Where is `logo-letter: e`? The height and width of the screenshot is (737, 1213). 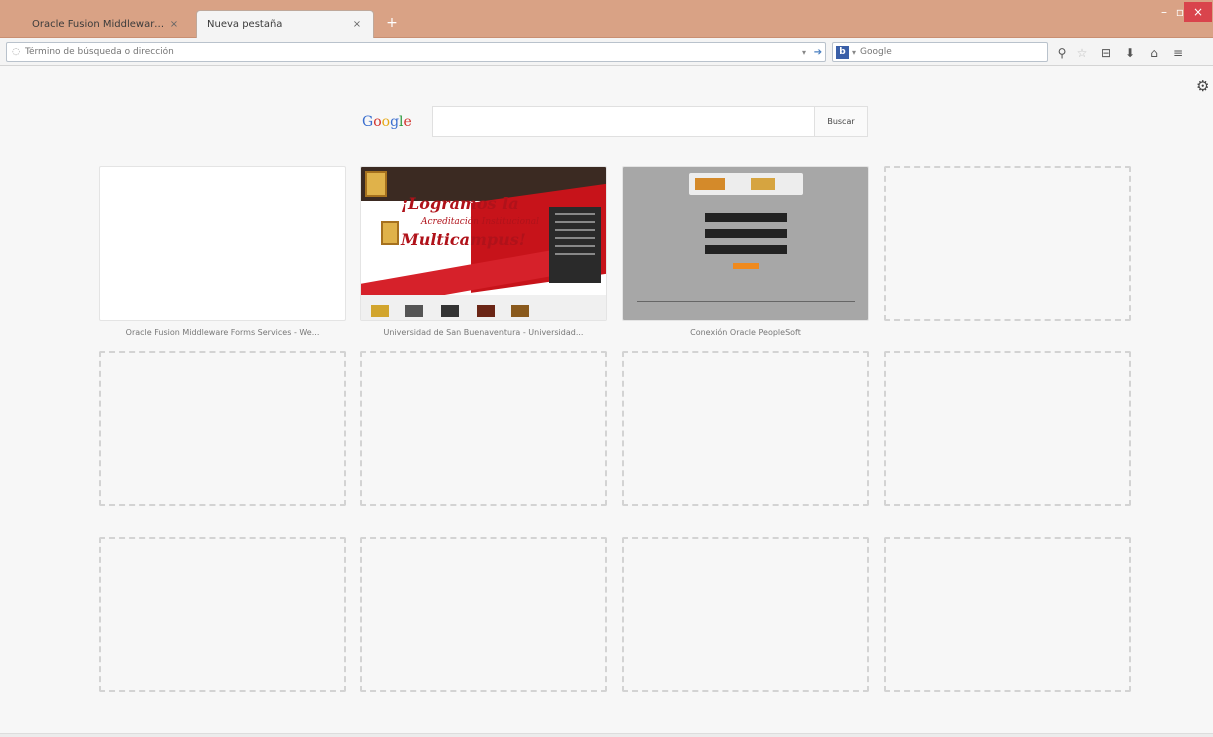 logo-letter: e is located at coordinates (407, 121).